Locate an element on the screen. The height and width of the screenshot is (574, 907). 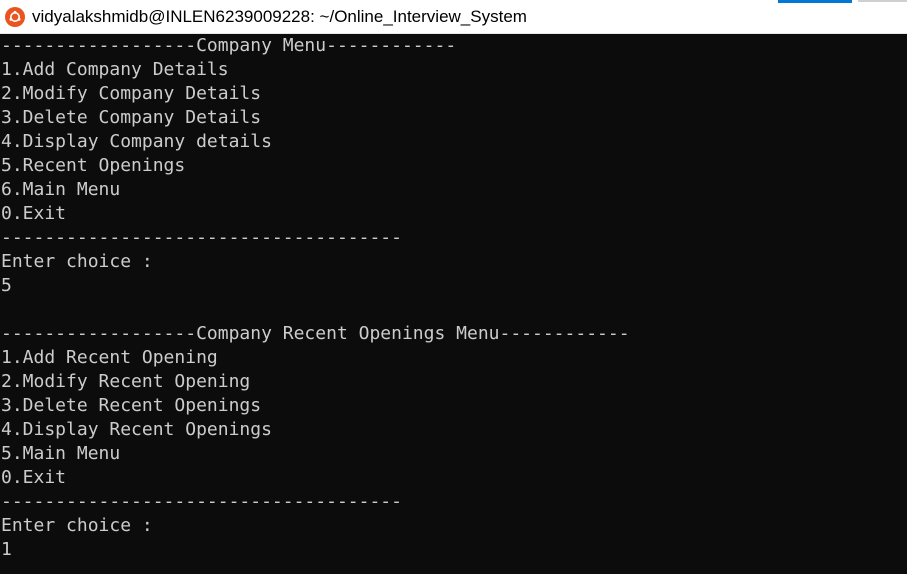
terminal-line: 3.Delete Company Details is located at coordinates (131, 117).